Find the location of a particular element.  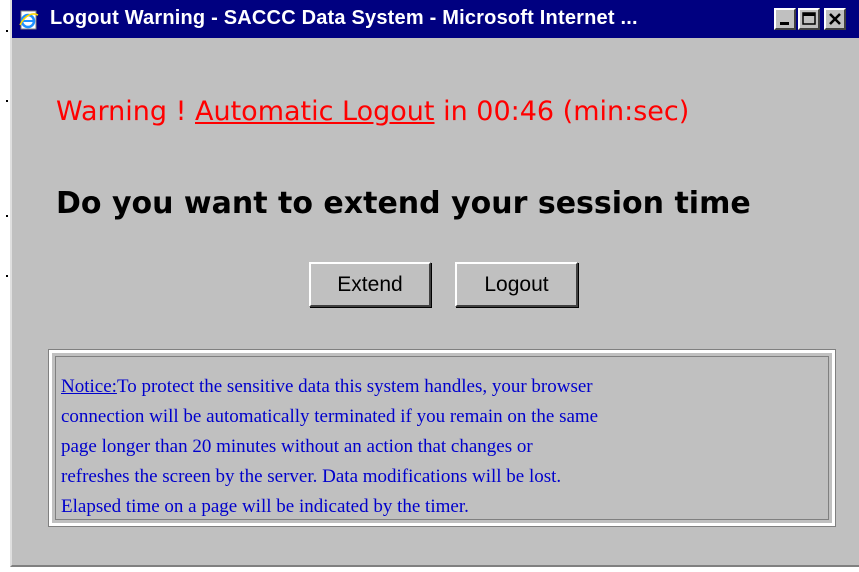

extend-session-question: Do you want to extend your session time is located at coordinates (403, 203).